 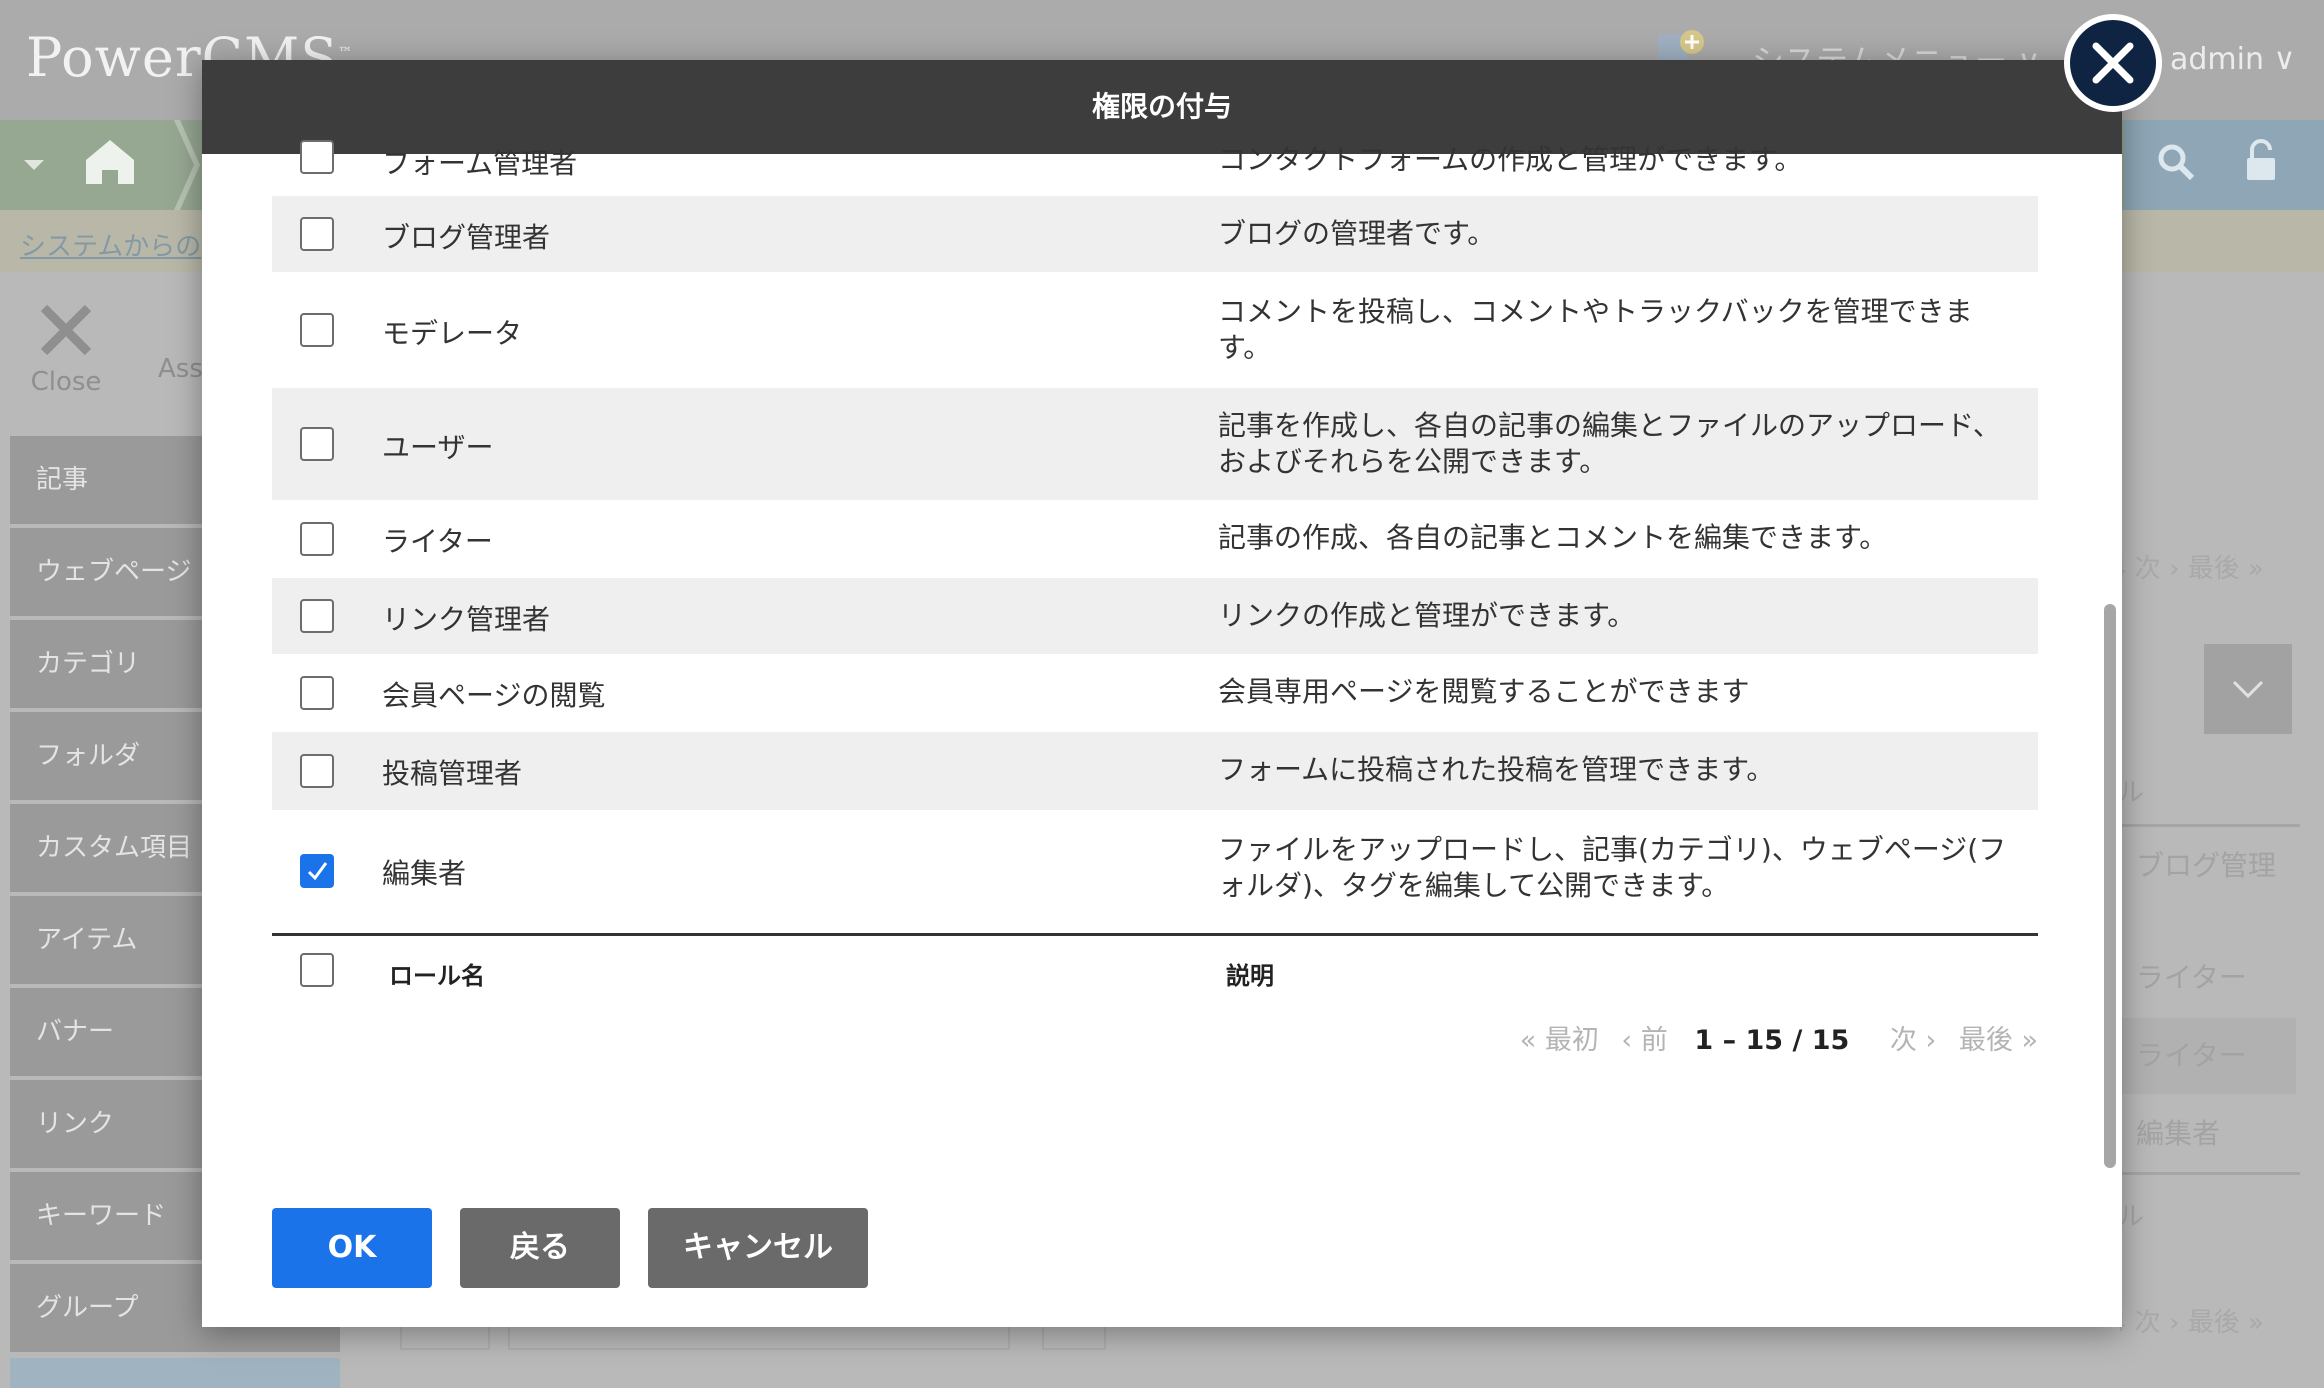 What do you see at coordinates (1155, 616) in the screenshot?
I see `table-row: リンク管理者 リンクの作成と管理ができます。` at bounding box center [1155, 616].